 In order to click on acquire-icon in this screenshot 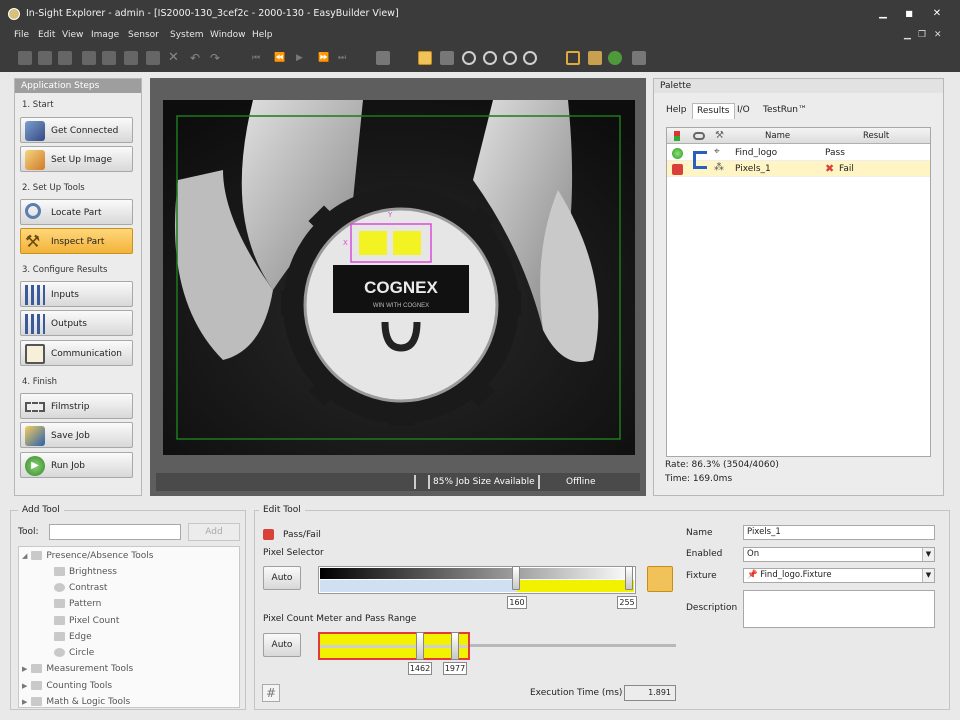, I will do `click(447, 58)`.